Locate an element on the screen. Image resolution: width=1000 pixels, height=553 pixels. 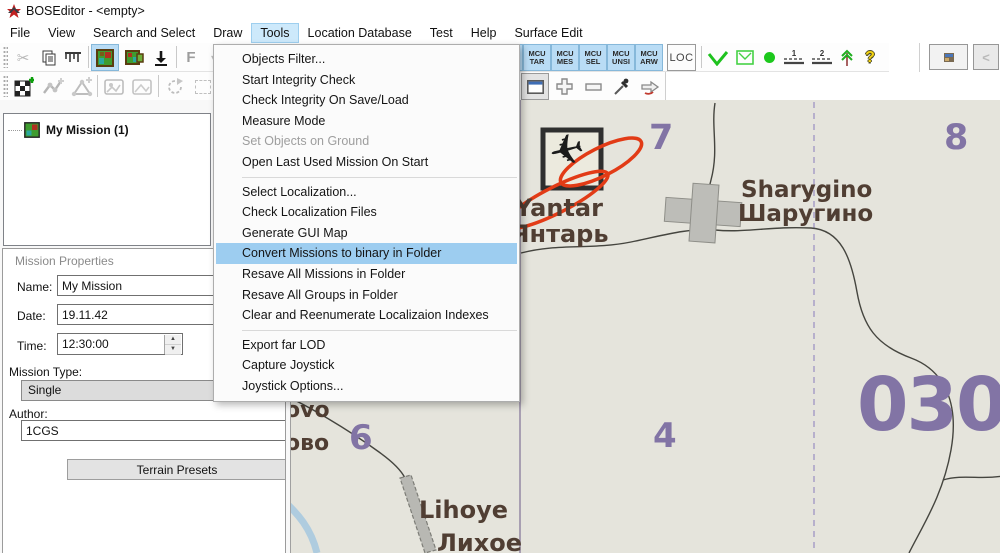
mcu-label: UNSI is located at coordinates (621, 61).